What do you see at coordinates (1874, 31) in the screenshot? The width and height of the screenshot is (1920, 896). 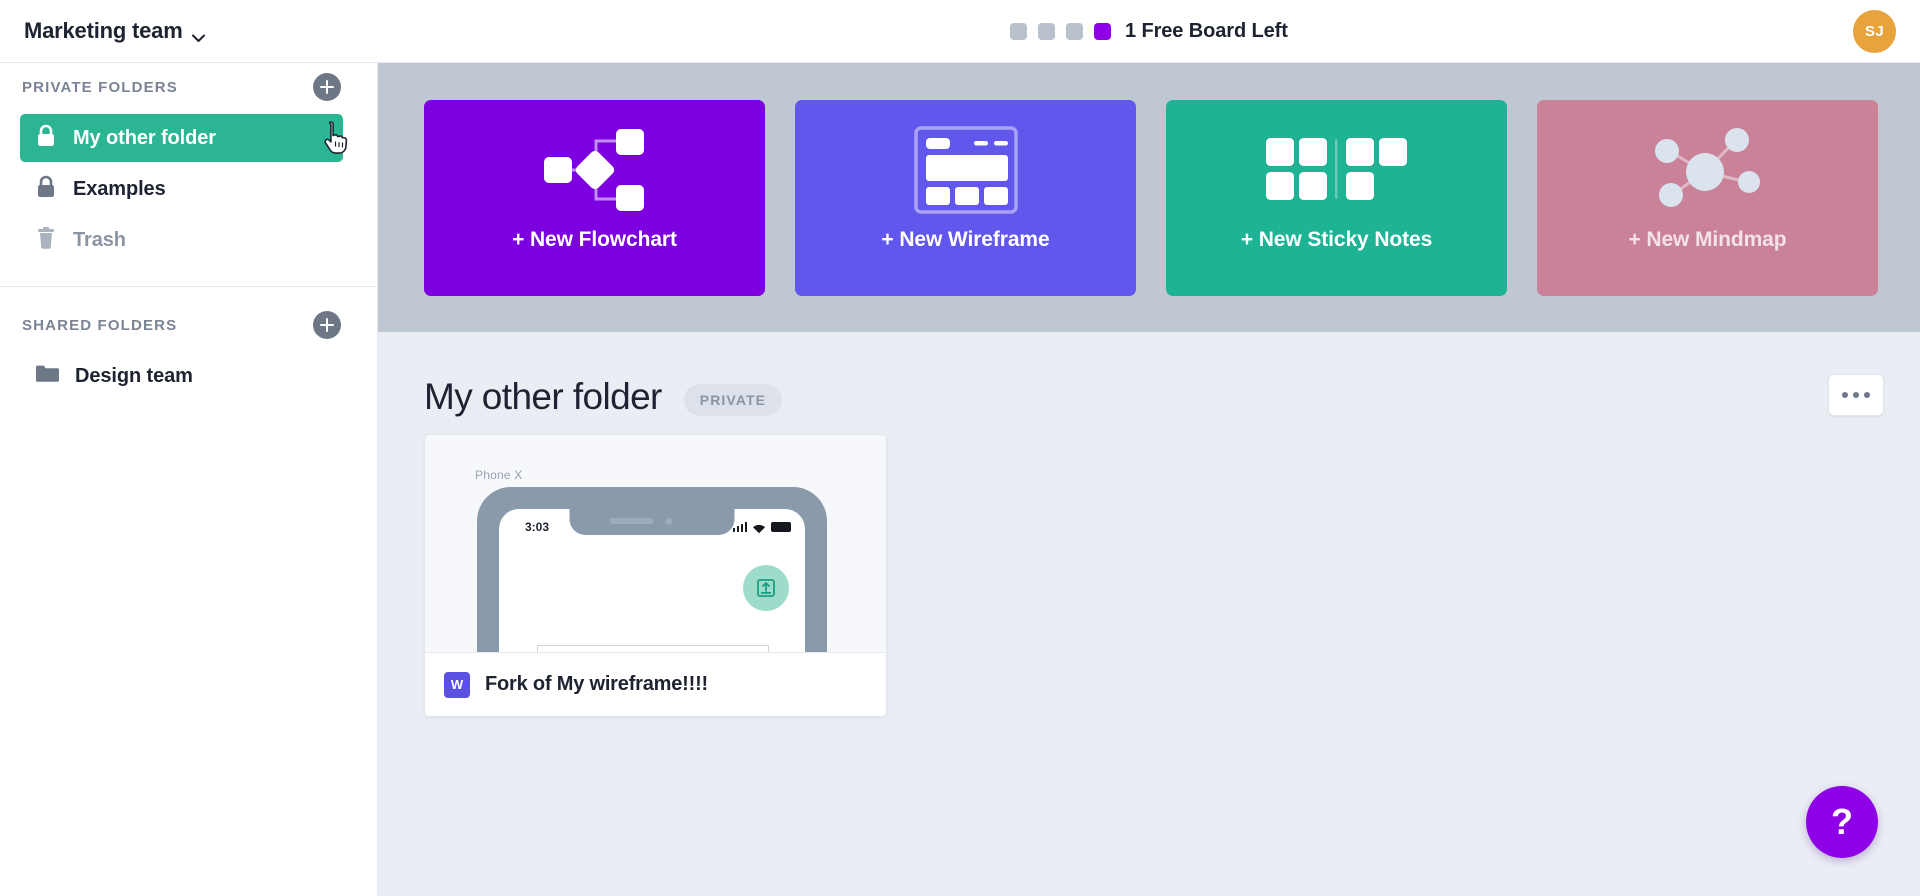 I see `avatar: SJ` at bounding box center [1874, 31].